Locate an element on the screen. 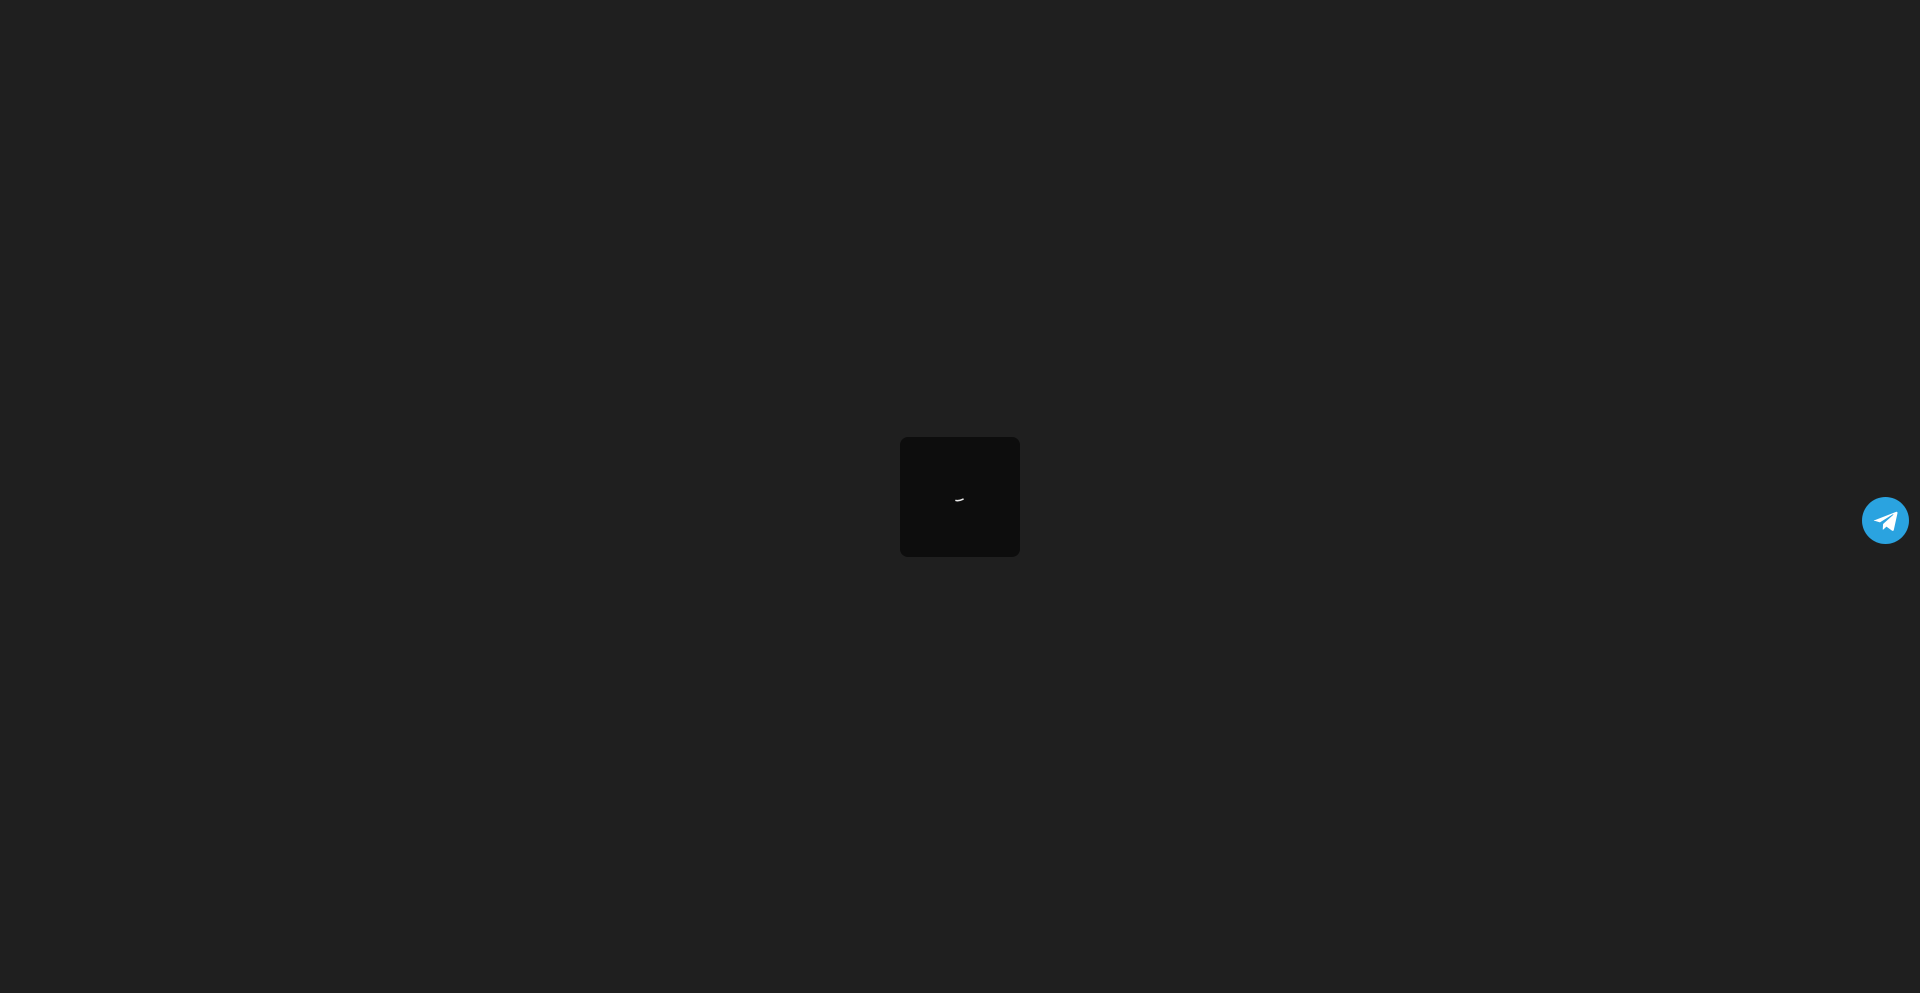  telegram-icon is located at coordinates (1885, 521).